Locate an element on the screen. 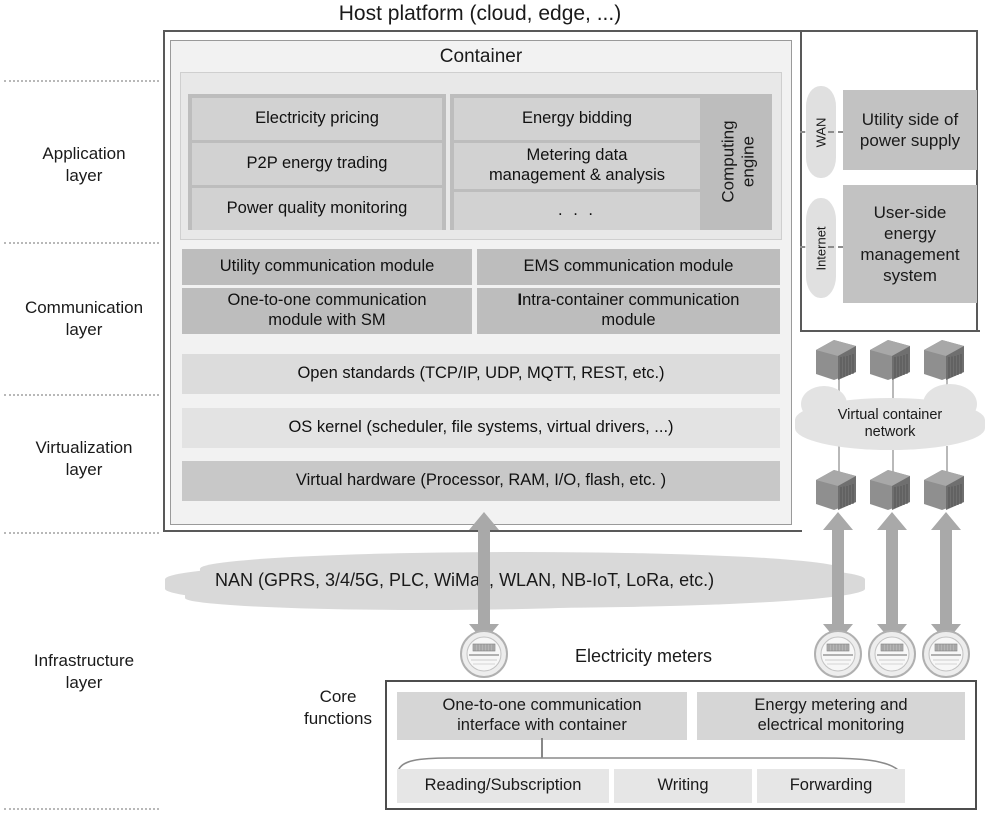 The width and height of the screenshot is (1000, 820). layer-label-application: Application layer is located at coordinates (84, 165).